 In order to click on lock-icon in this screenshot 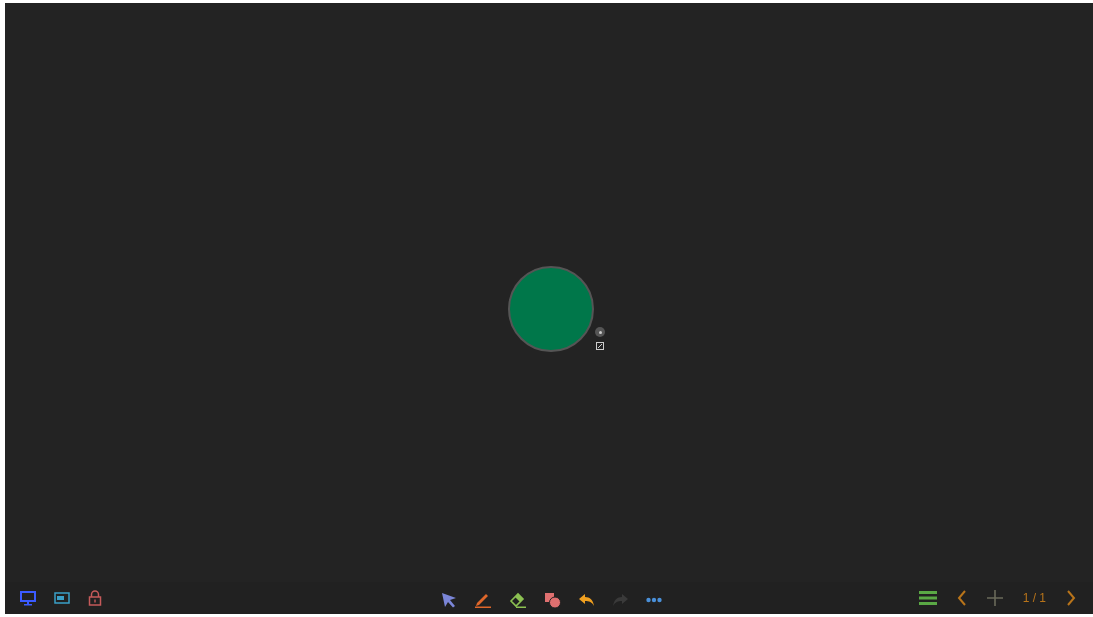, I will do `click(95, 598)`.